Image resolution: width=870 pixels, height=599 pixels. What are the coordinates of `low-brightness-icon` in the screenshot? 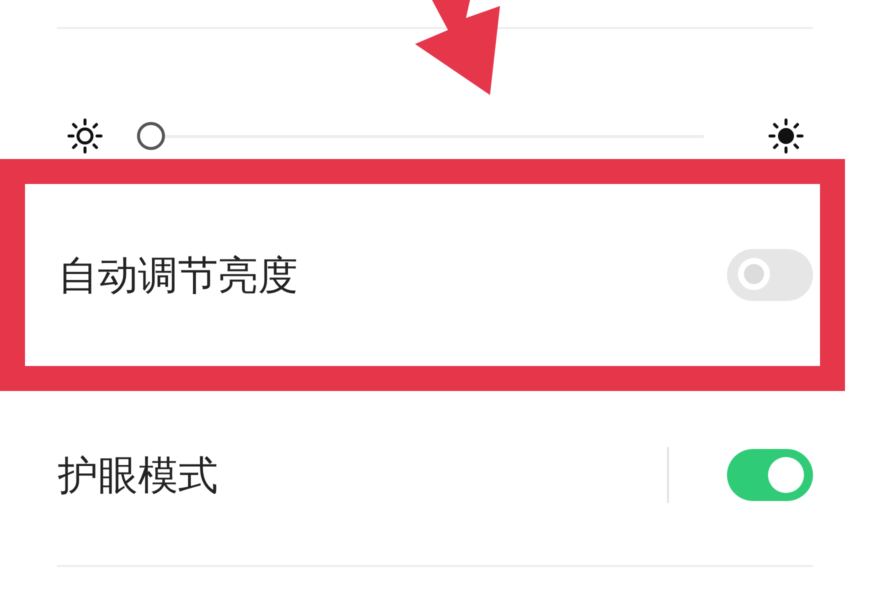 It's located at (85, 136).